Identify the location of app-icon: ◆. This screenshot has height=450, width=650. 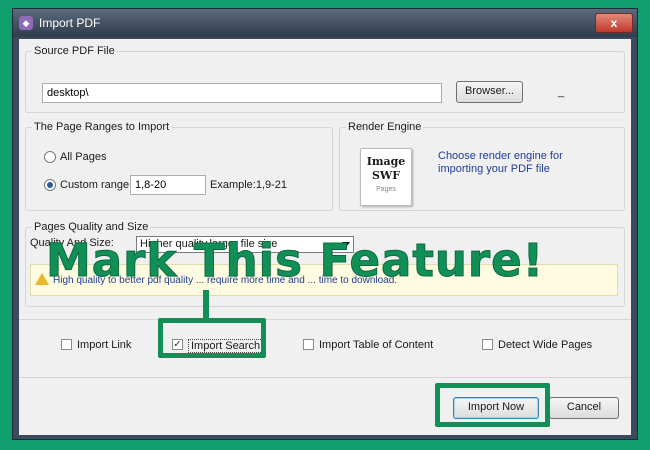
(26, 23).